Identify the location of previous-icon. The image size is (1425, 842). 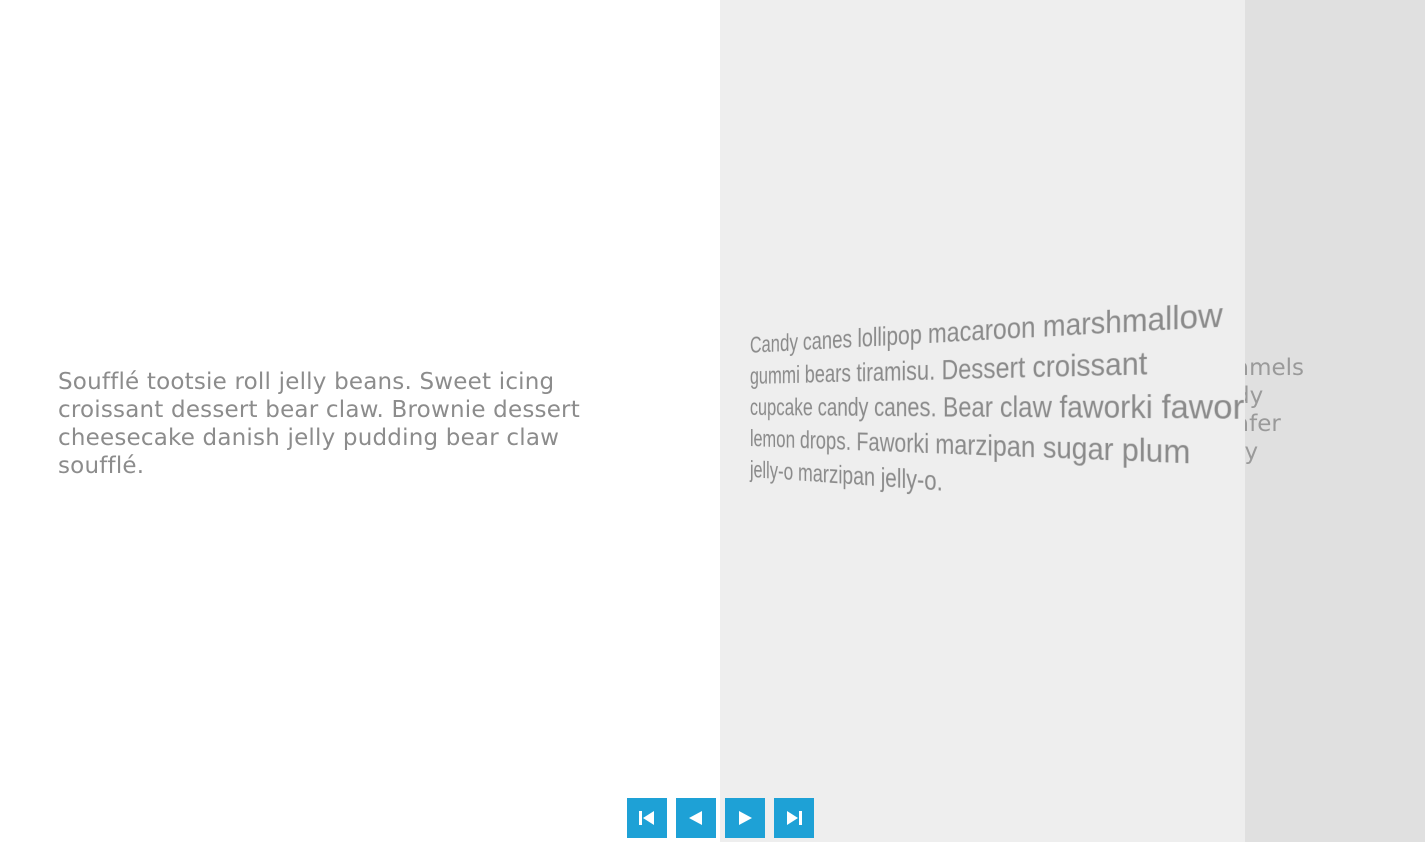
(696, 818).